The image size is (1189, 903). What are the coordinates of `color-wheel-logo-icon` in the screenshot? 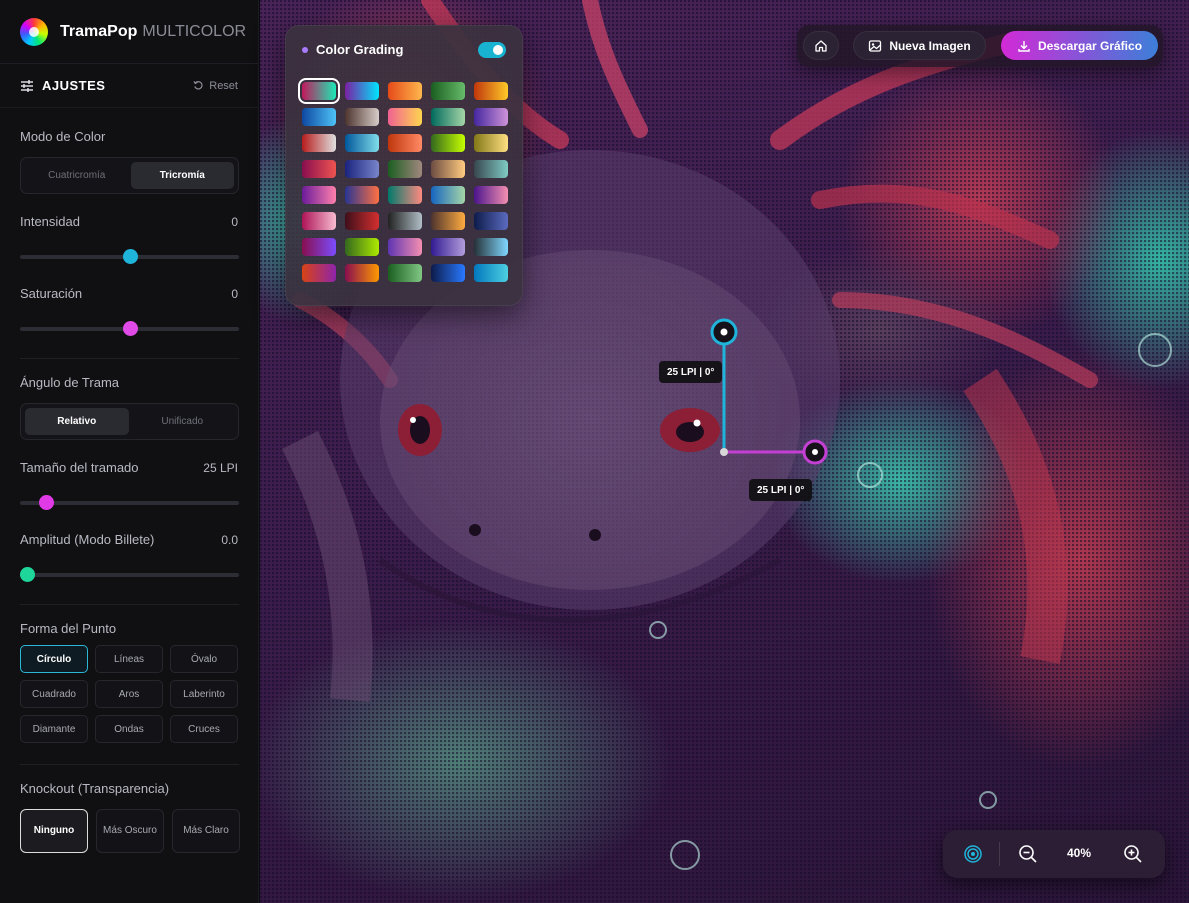 It's located at (34, 31).